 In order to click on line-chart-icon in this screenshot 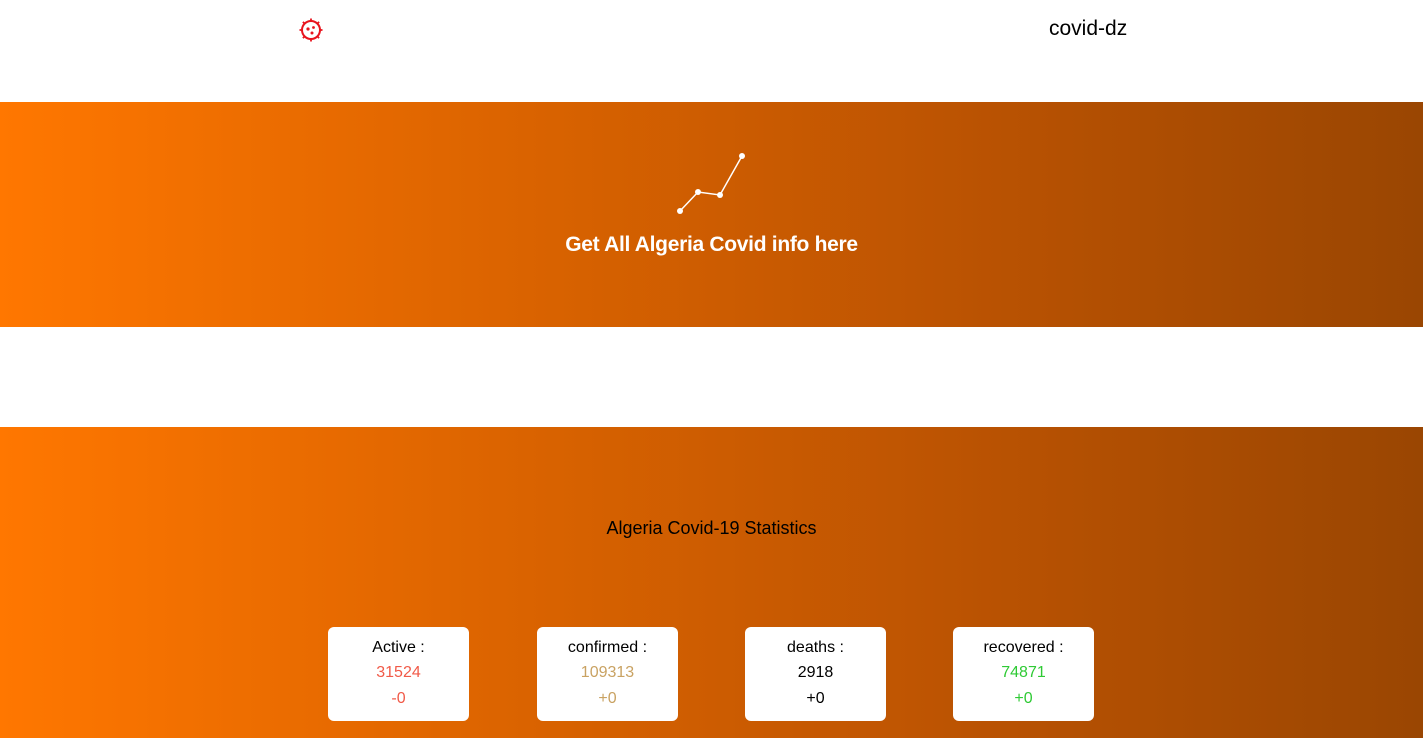, I will do `click(711, 183)`.